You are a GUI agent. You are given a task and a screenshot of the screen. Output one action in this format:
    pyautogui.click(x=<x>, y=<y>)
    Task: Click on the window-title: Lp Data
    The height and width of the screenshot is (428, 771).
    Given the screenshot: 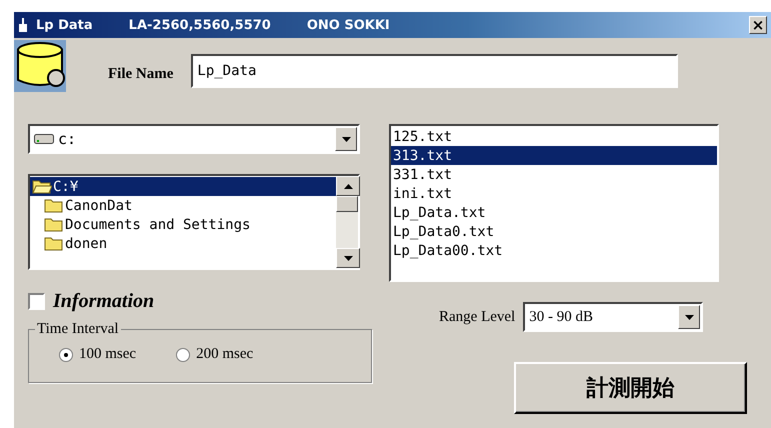 What is the action you would take?
    pyautogui.click(x=64, y=25)
    